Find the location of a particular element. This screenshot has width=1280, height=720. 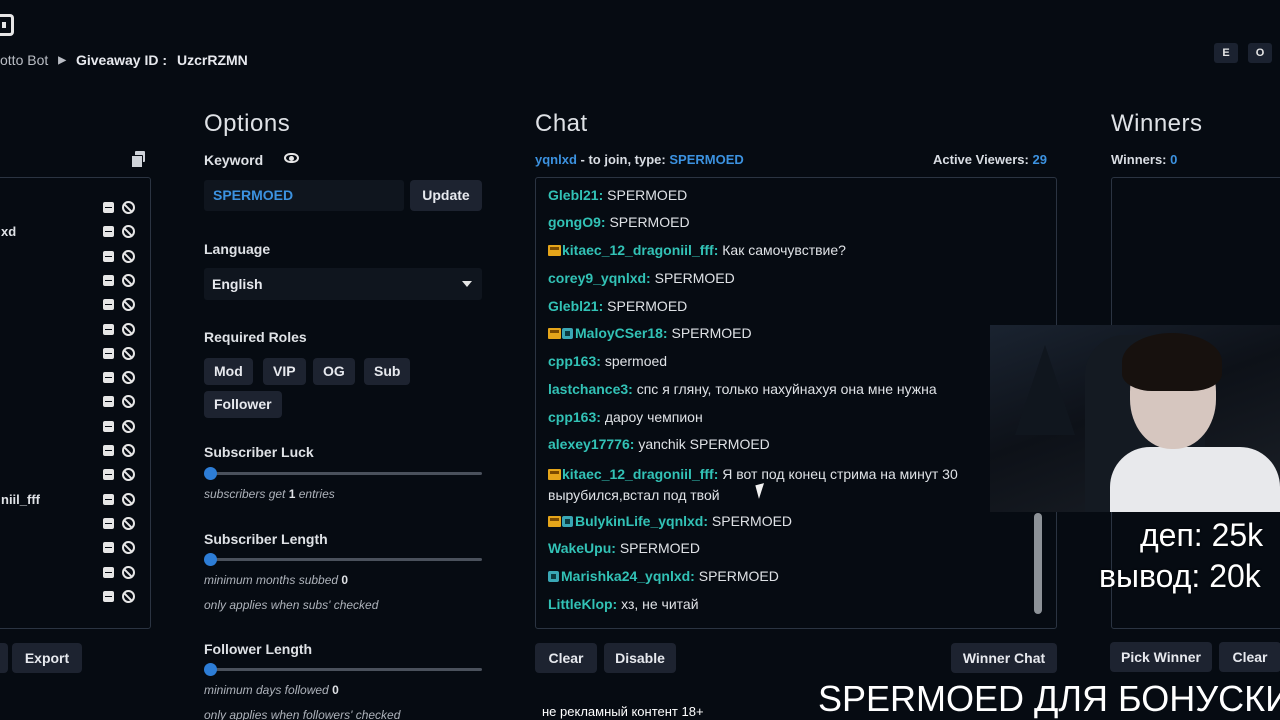

chat-clear-button: Clear is located at coordinates (566, 658).